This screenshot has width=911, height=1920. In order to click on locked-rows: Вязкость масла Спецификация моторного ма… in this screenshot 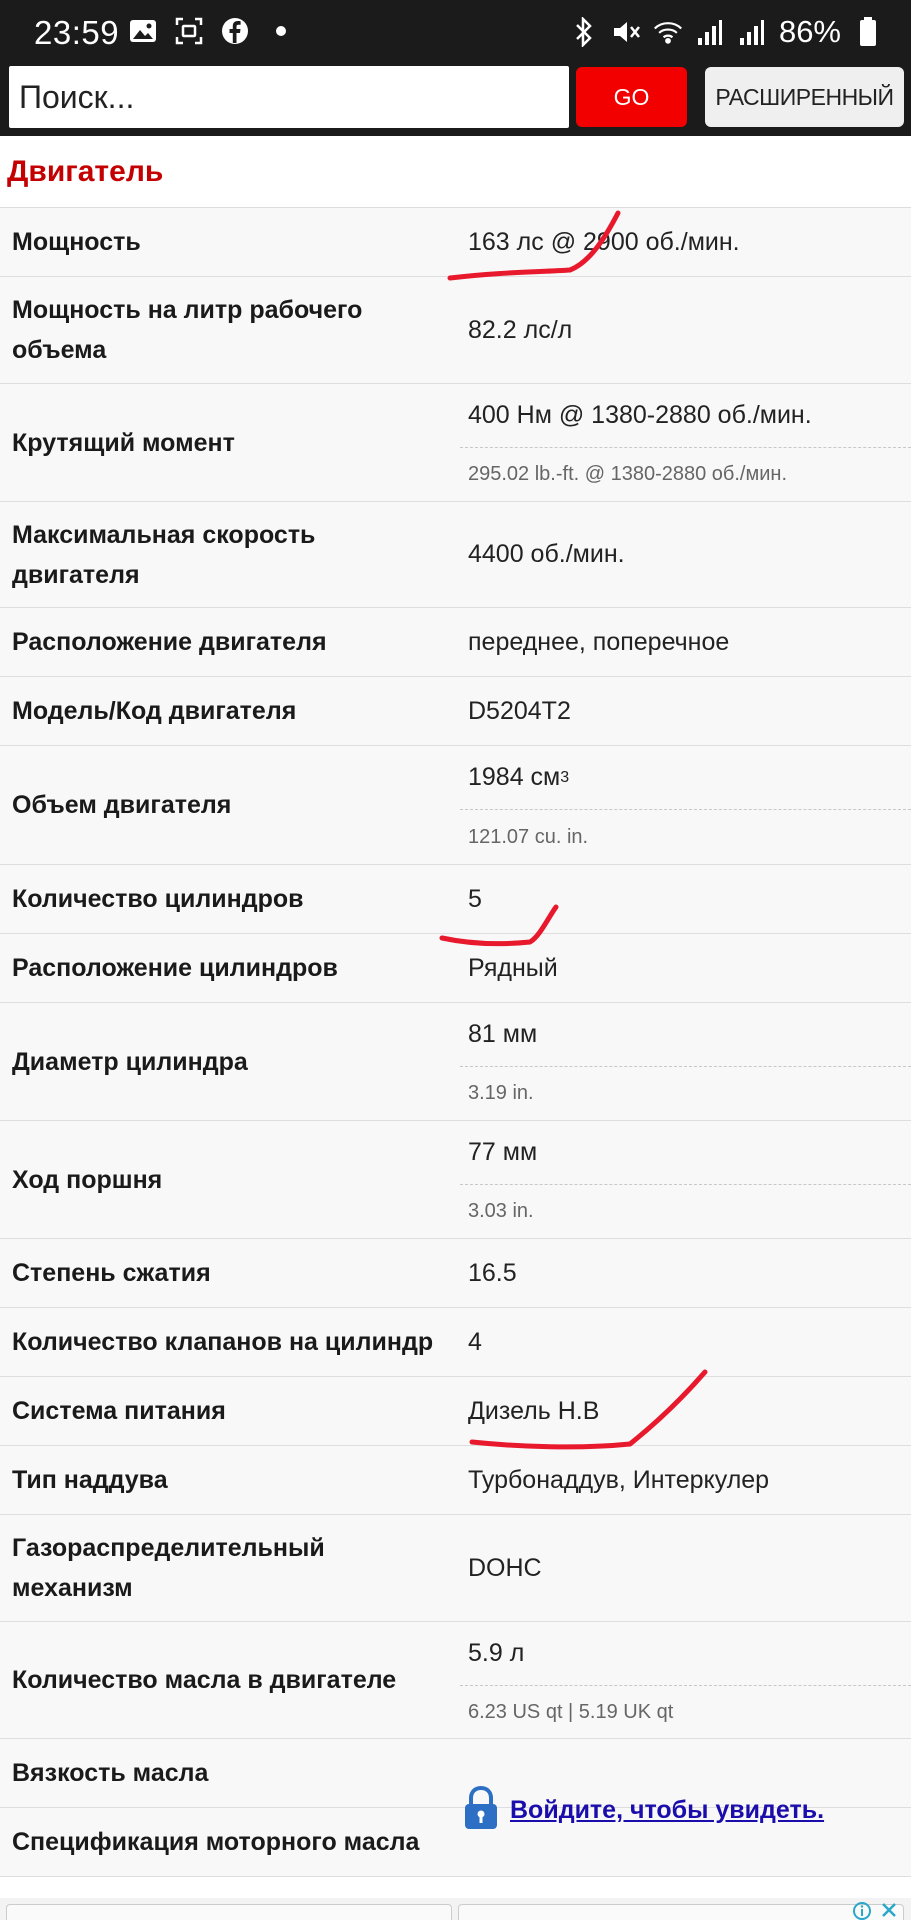, I will do `click(455, 1808)`.